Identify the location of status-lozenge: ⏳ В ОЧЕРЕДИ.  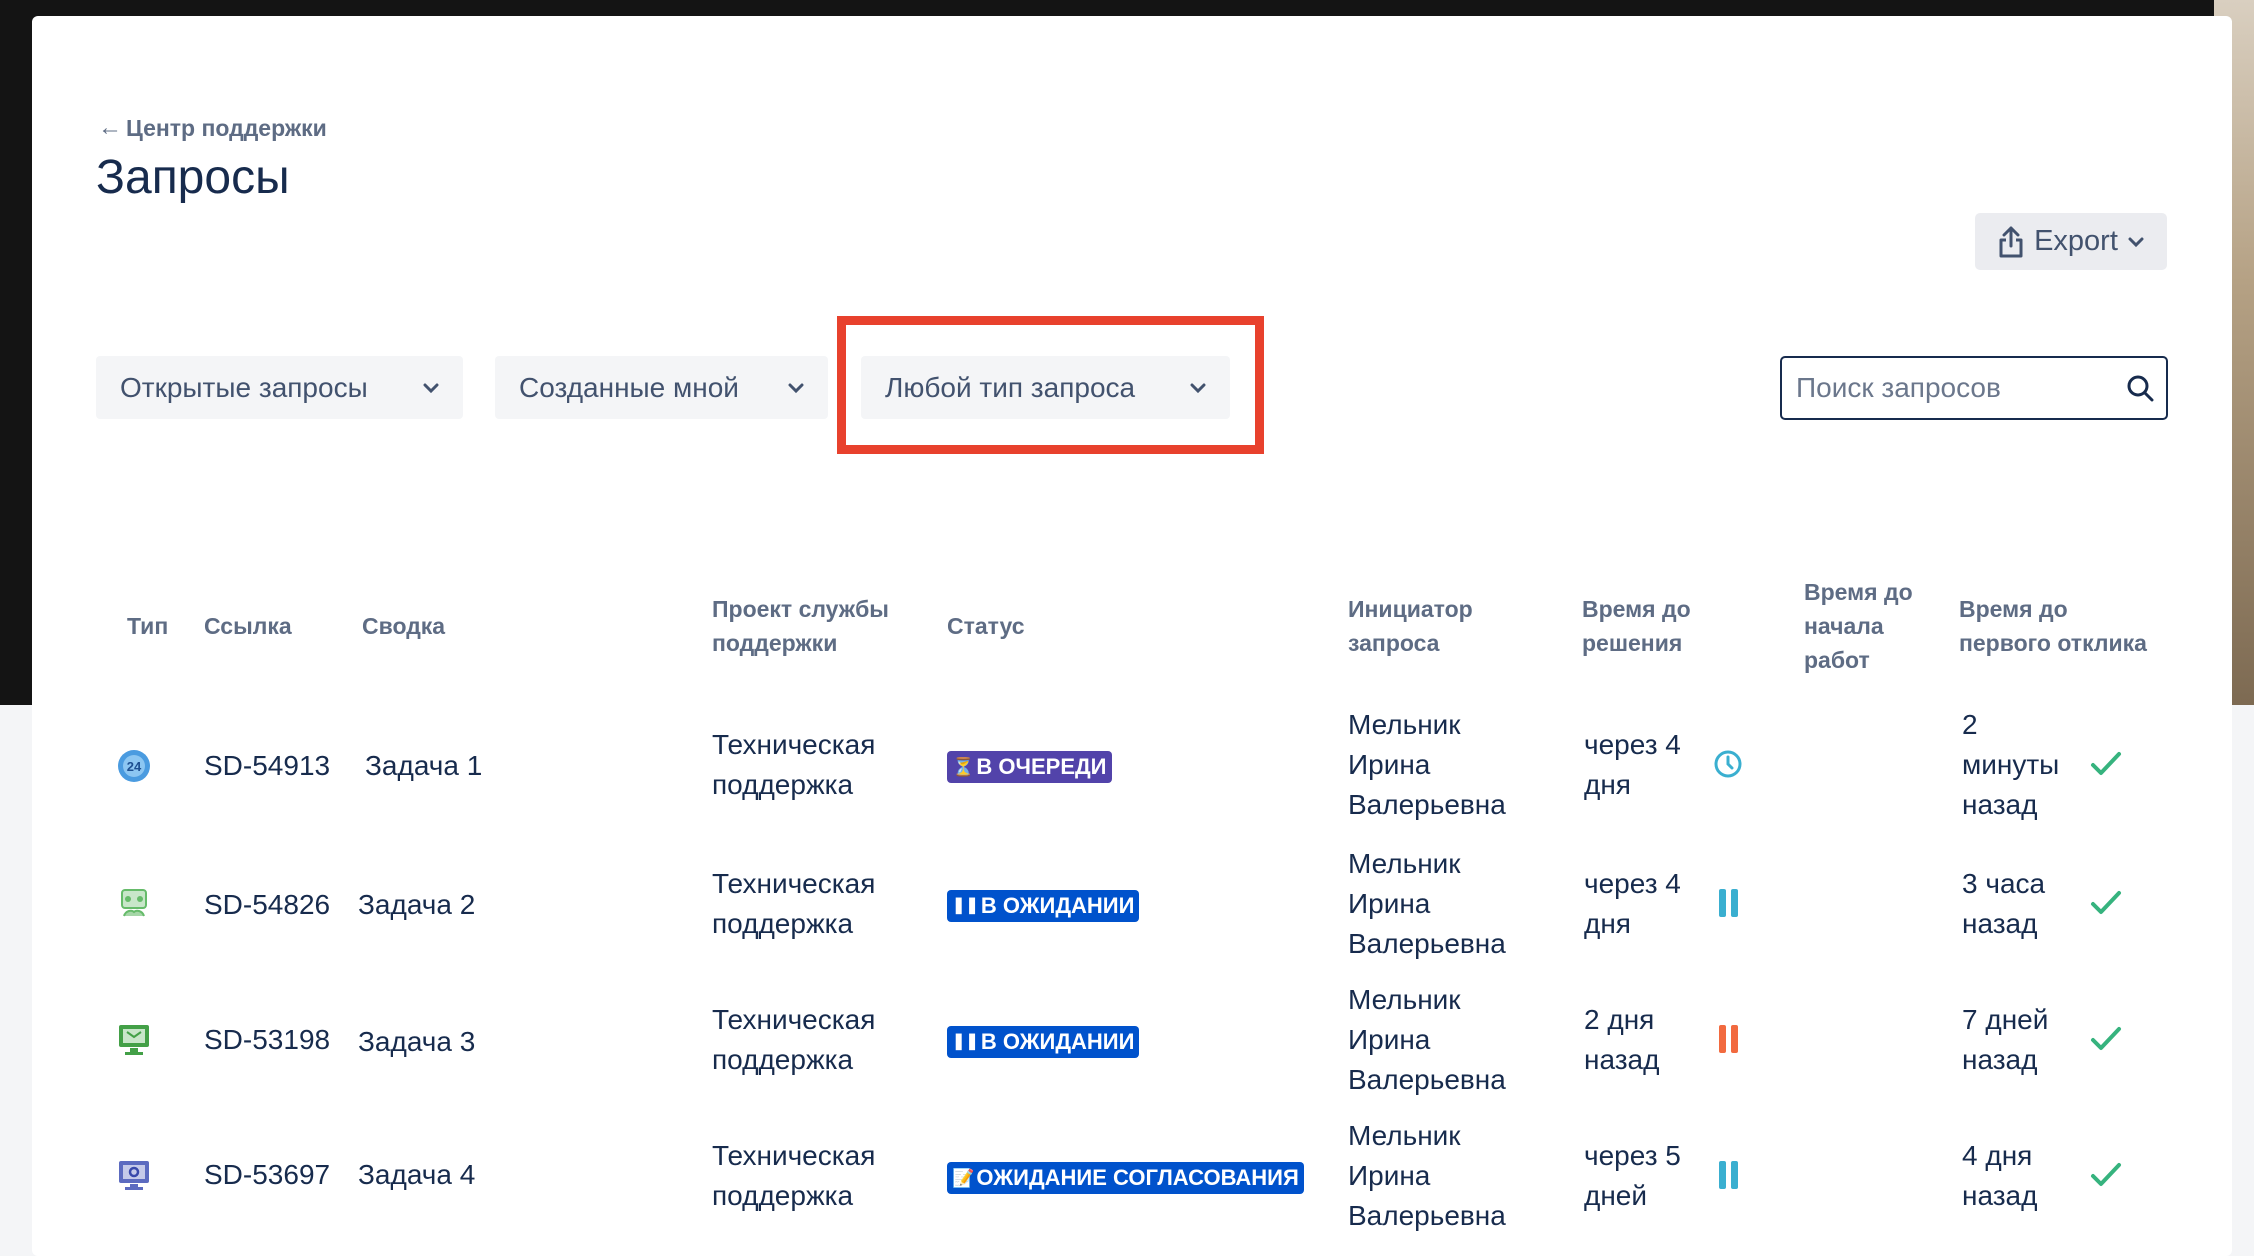
(1029, 767).